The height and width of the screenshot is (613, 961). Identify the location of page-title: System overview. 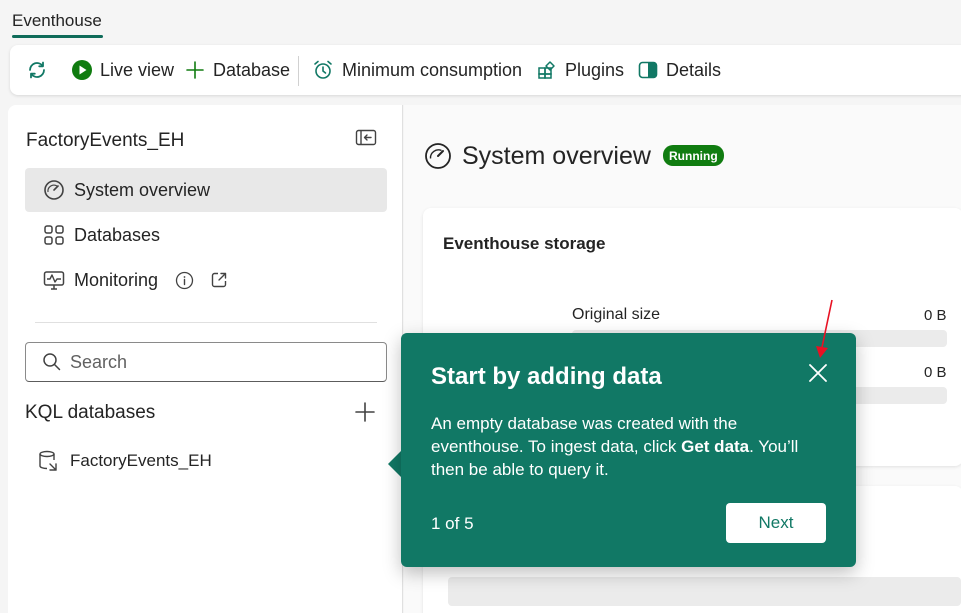
(556, 156).